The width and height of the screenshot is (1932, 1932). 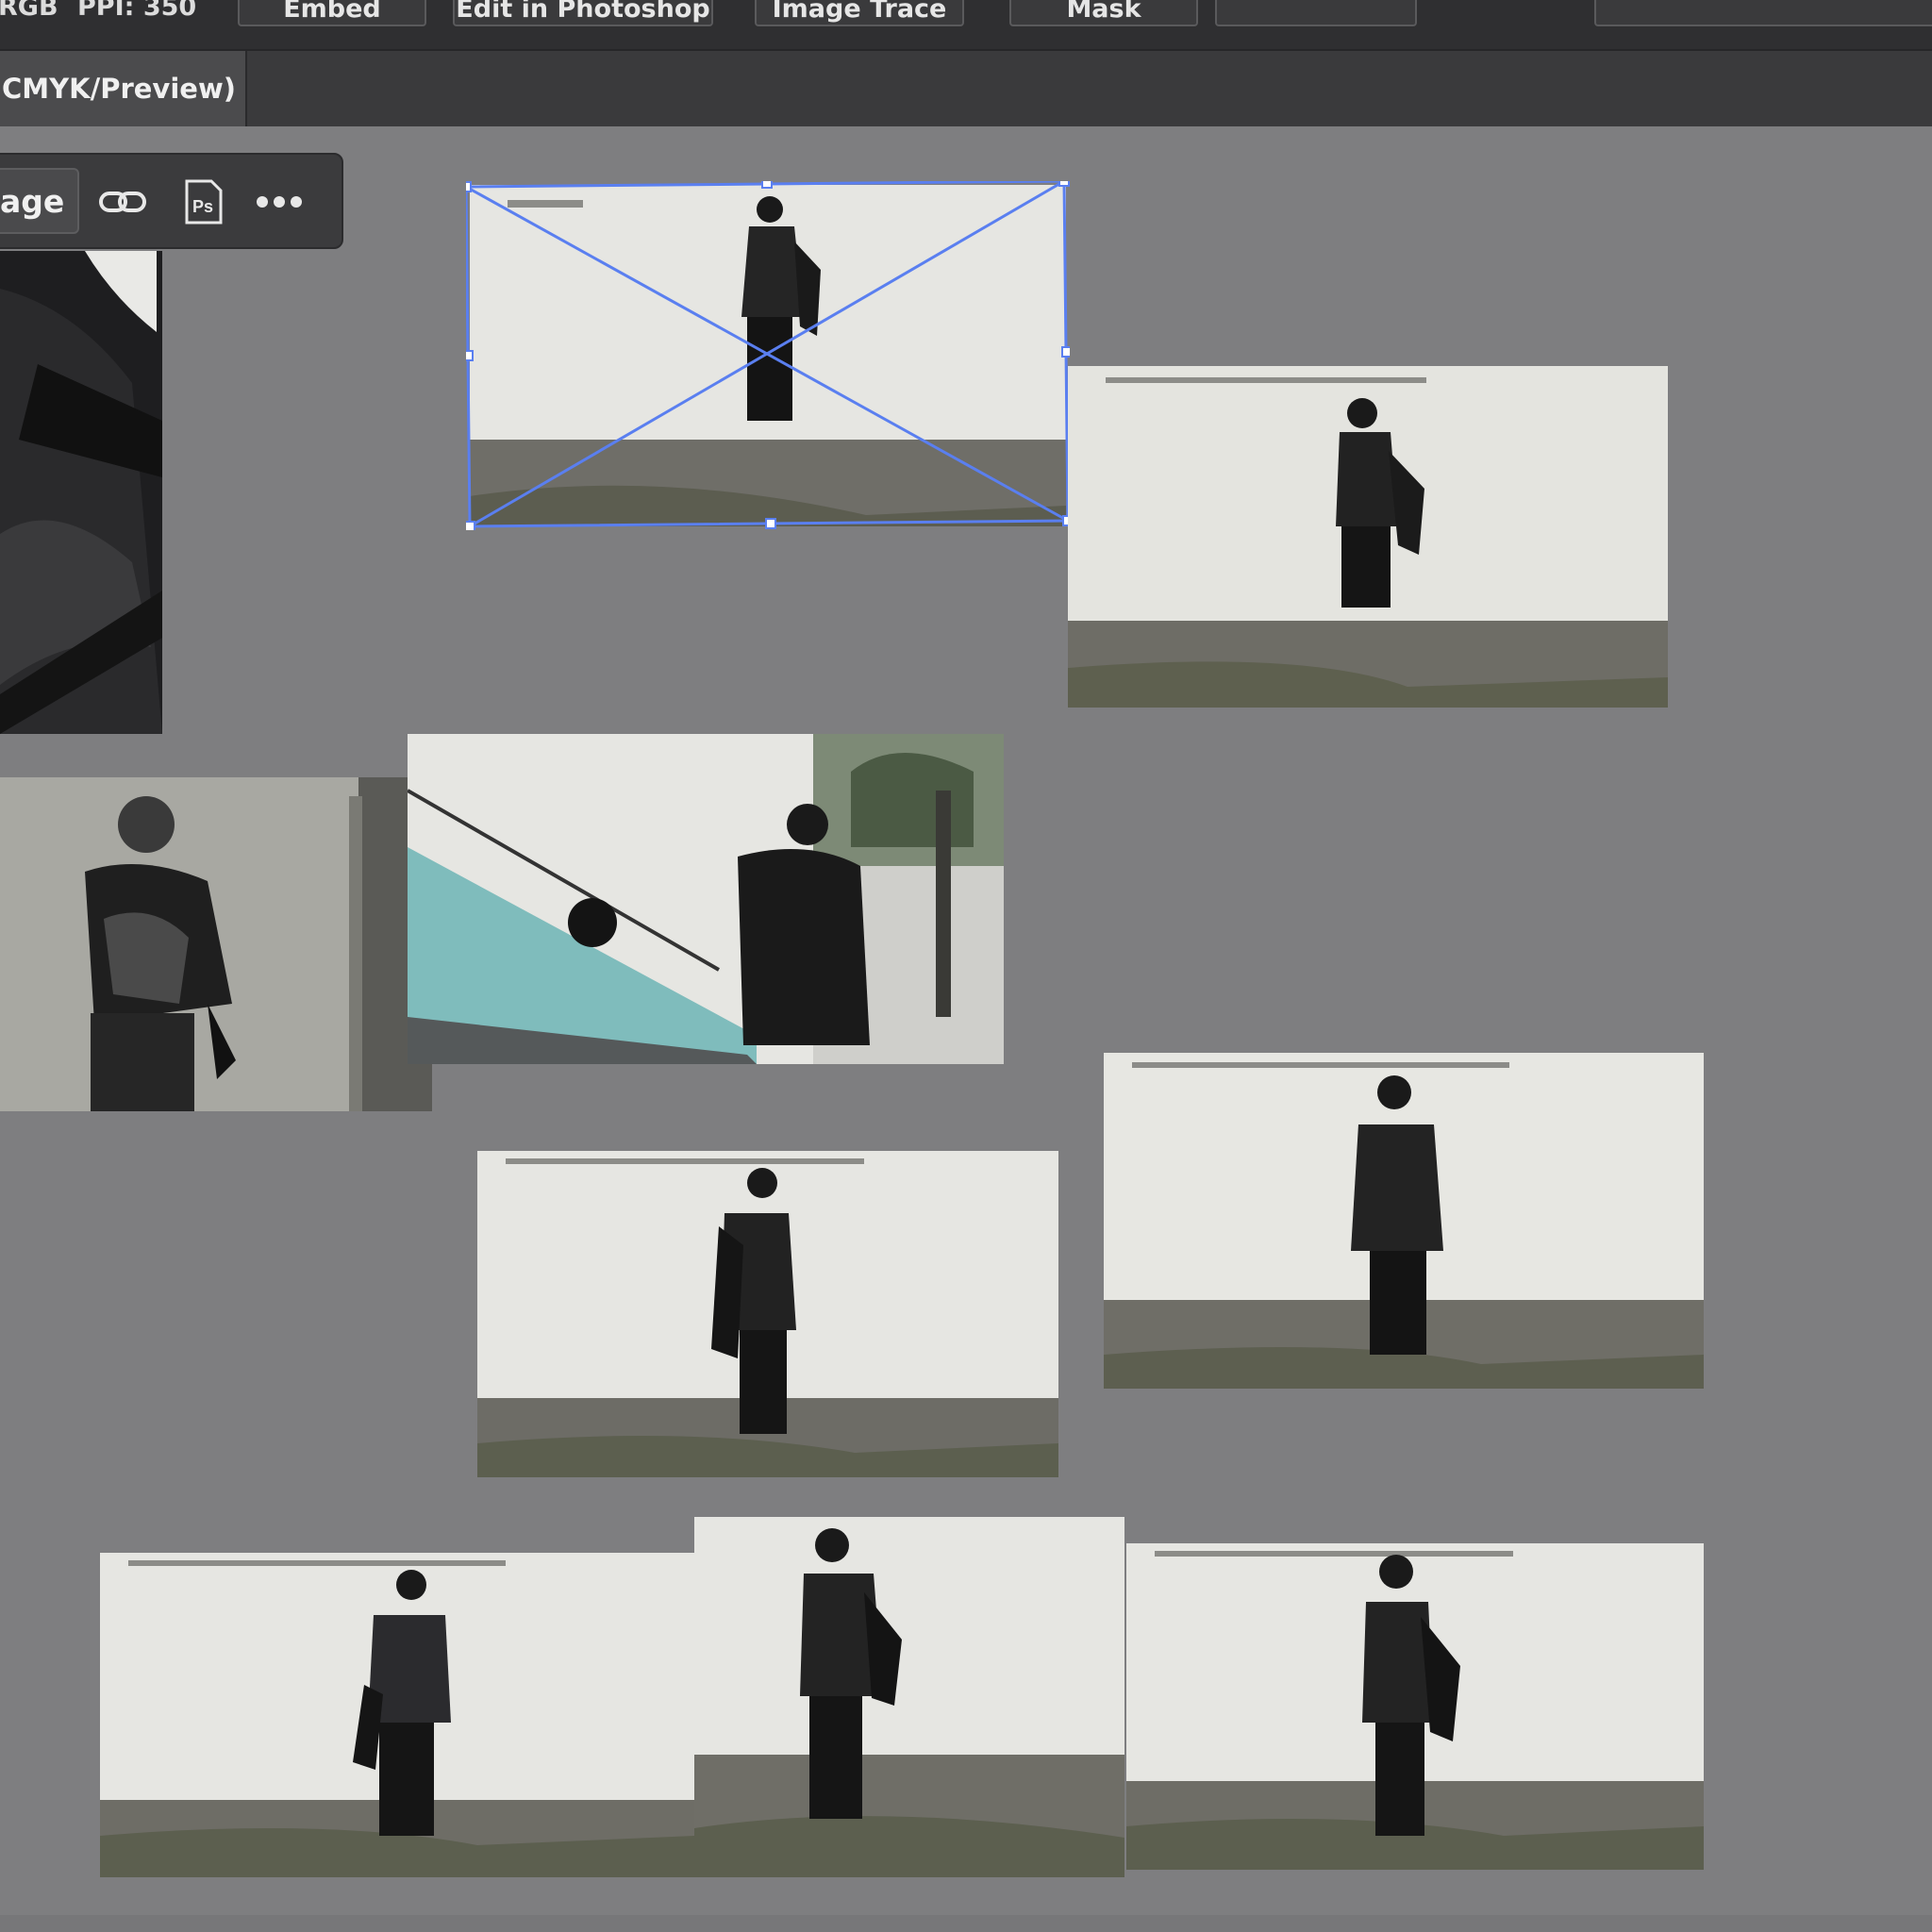 What do you see at coordinates (397, 1715) in the screenshot?
I see `photo-standing-side-front` at bounding box center [397, 1715].